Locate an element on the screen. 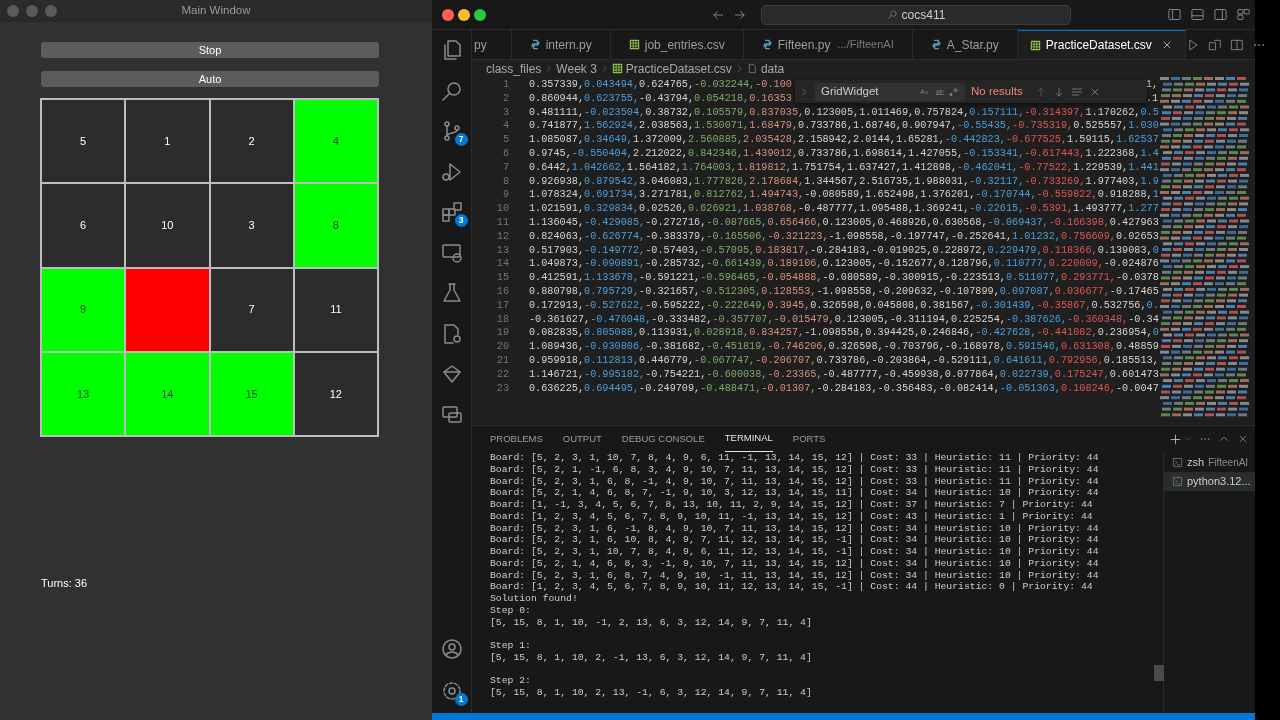  puzzle-tile: 8 is located at coordinates (335, 225).